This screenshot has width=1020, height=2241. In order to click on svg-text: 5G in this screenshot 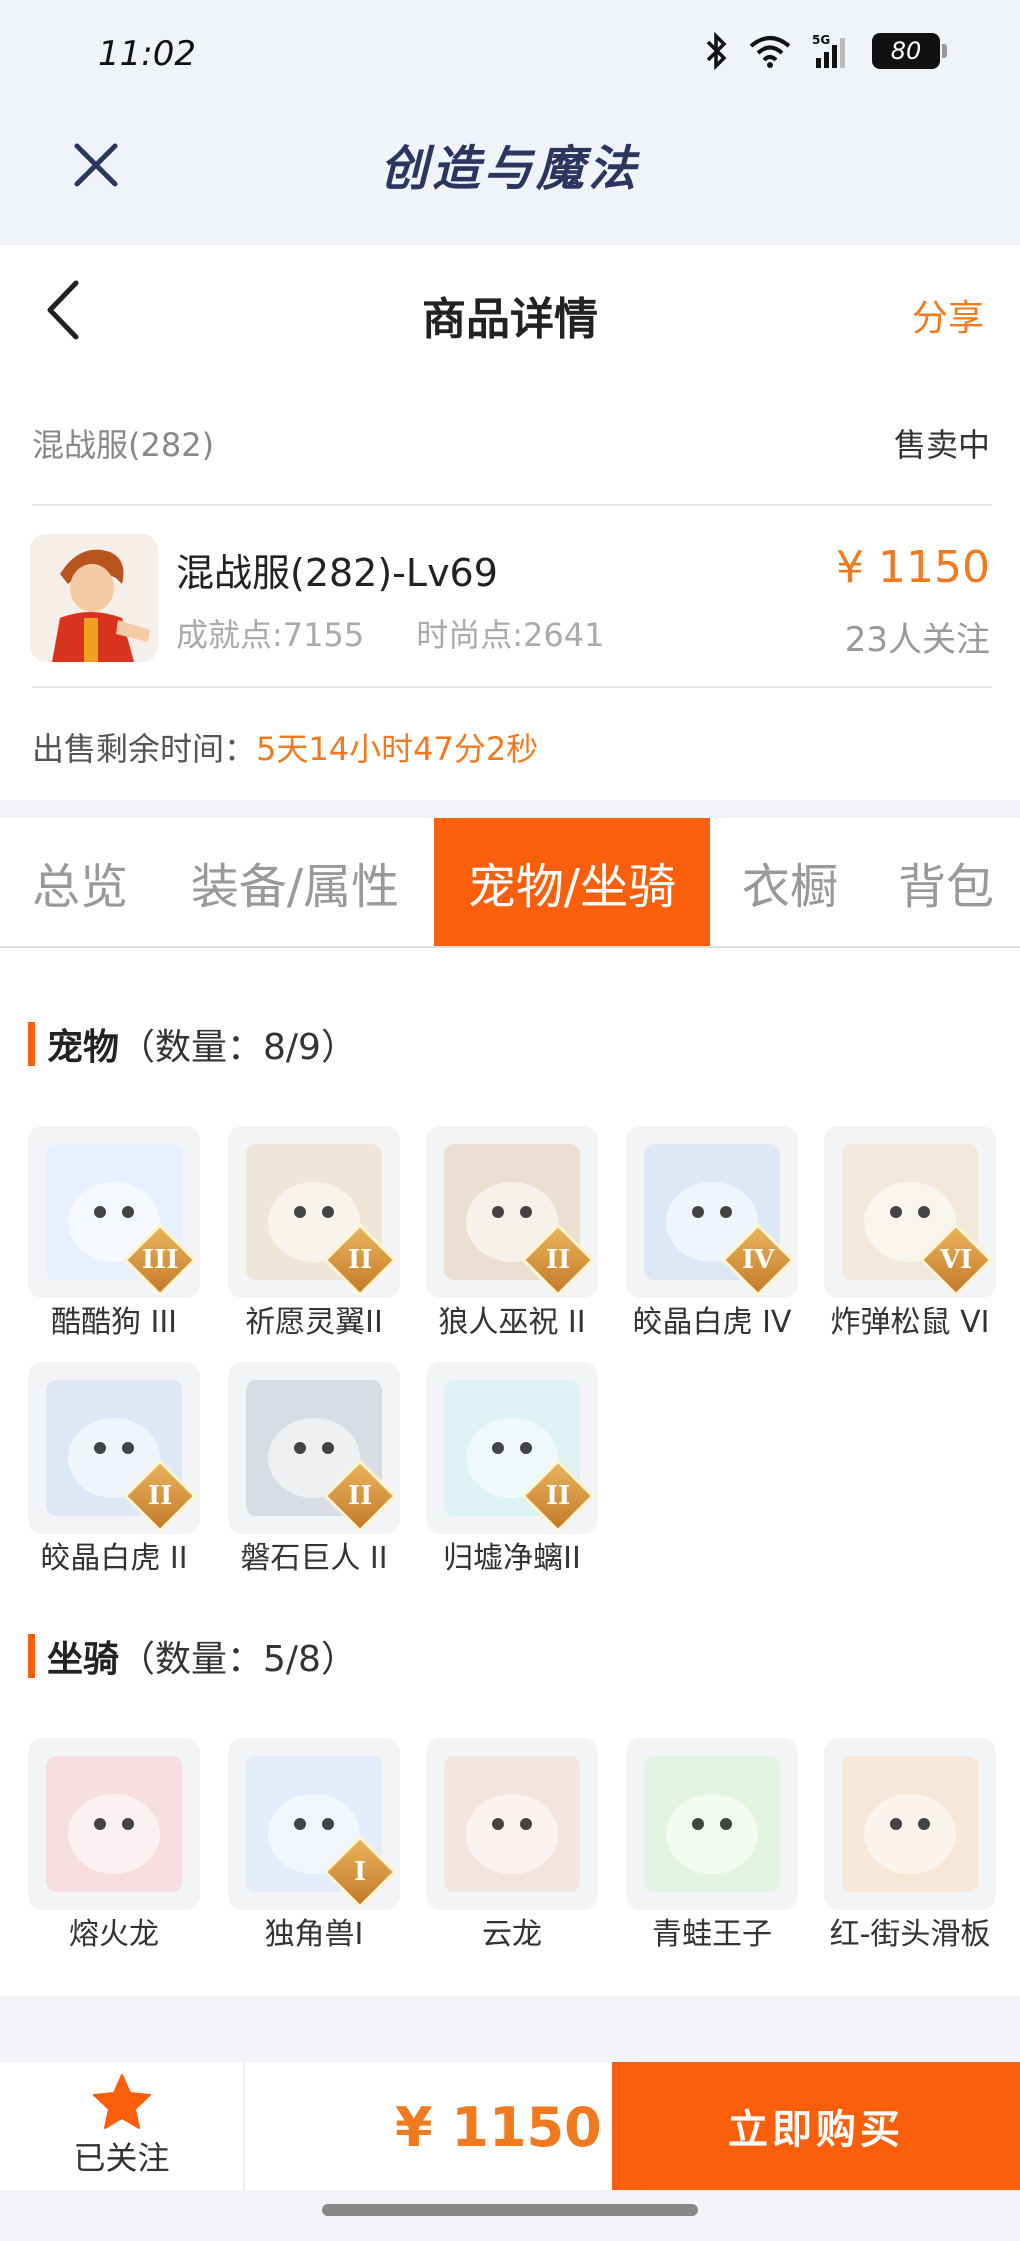, I will do `click(821, 40)`.